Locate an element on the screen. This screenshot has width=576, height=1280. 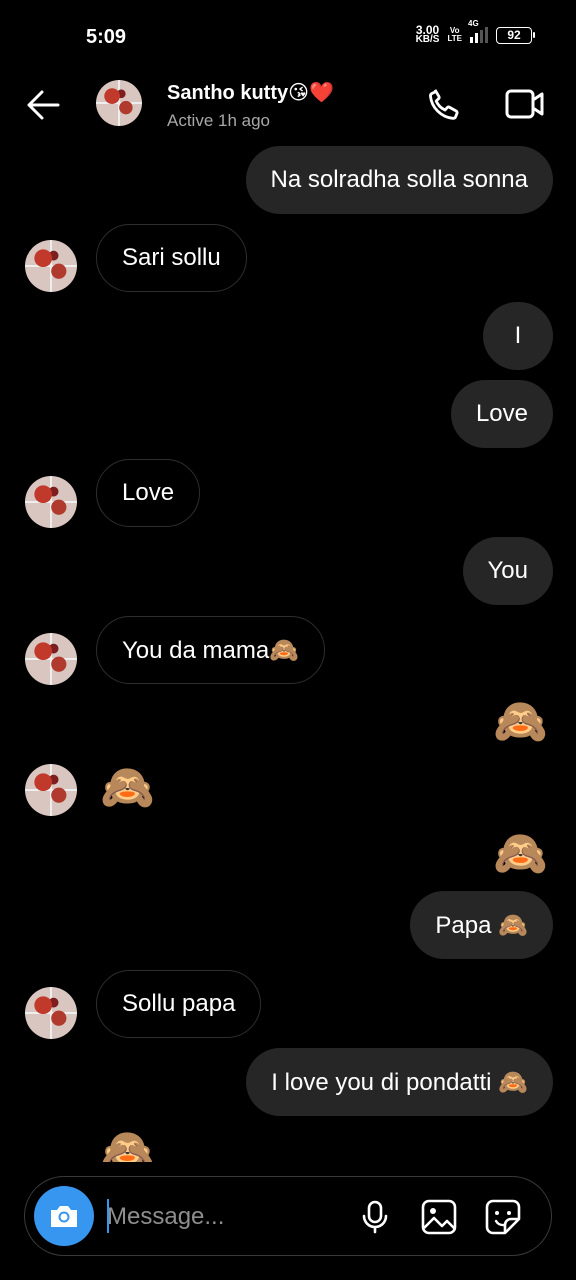
message-outgoing: I love you di pondatti 🙈 is located at coordinates (399, 1082).